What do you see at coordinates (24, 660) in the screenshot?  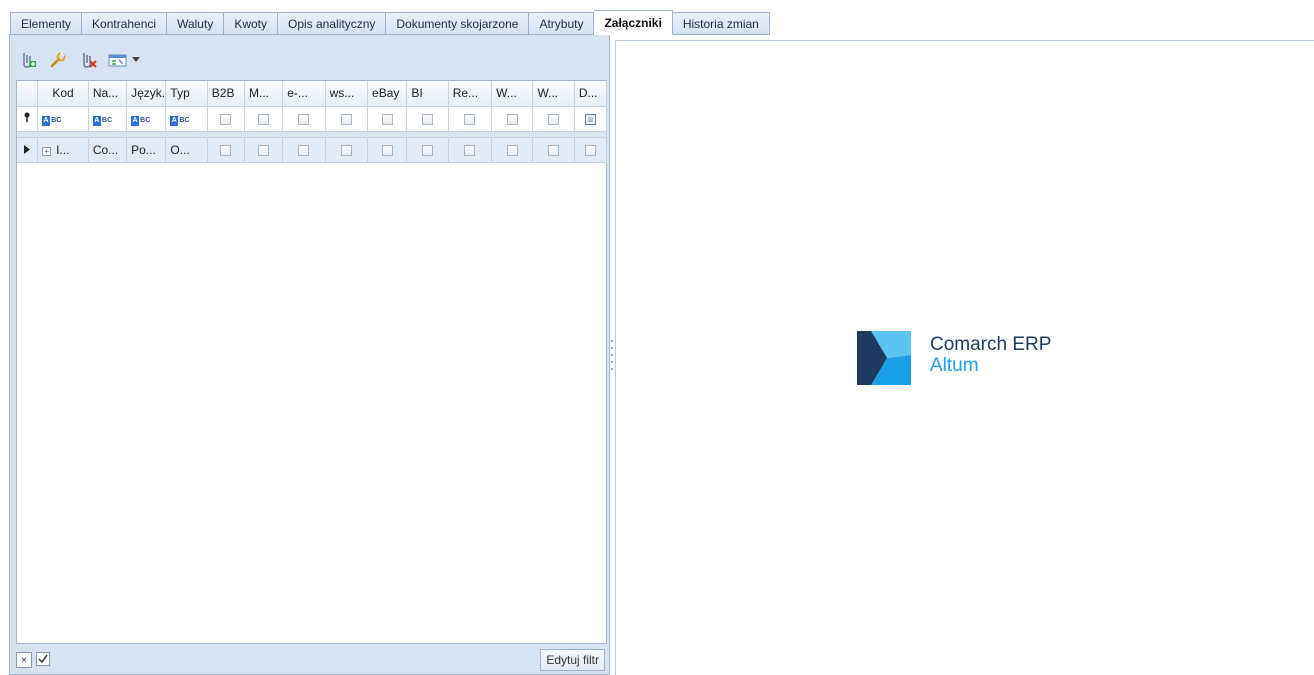 I see `clear-filter-button: ×` at bounding box center [24, 660].